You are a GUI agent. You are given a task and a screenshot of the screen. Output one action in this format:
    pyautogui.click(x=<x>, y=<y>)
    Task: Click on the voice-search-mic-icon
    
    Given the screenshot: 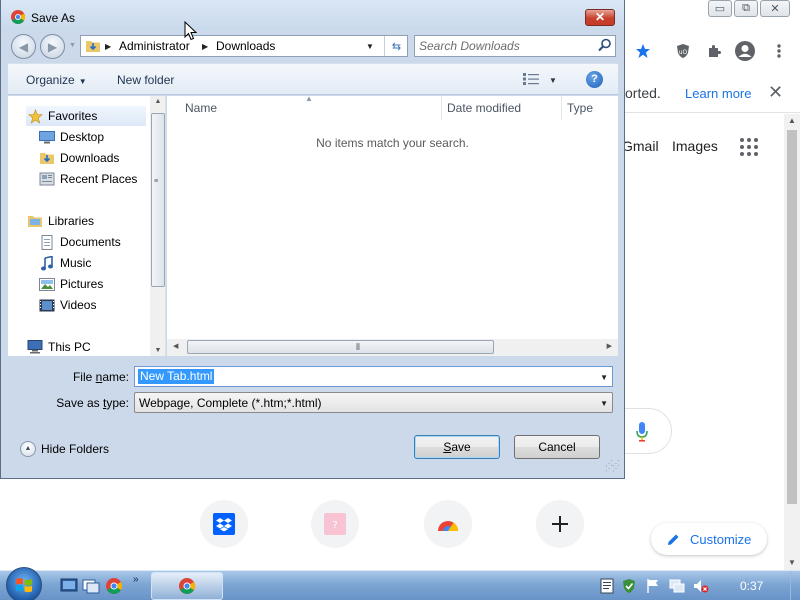 What is the action you would take?
    pyautogui.click(x=642, y=432)
    